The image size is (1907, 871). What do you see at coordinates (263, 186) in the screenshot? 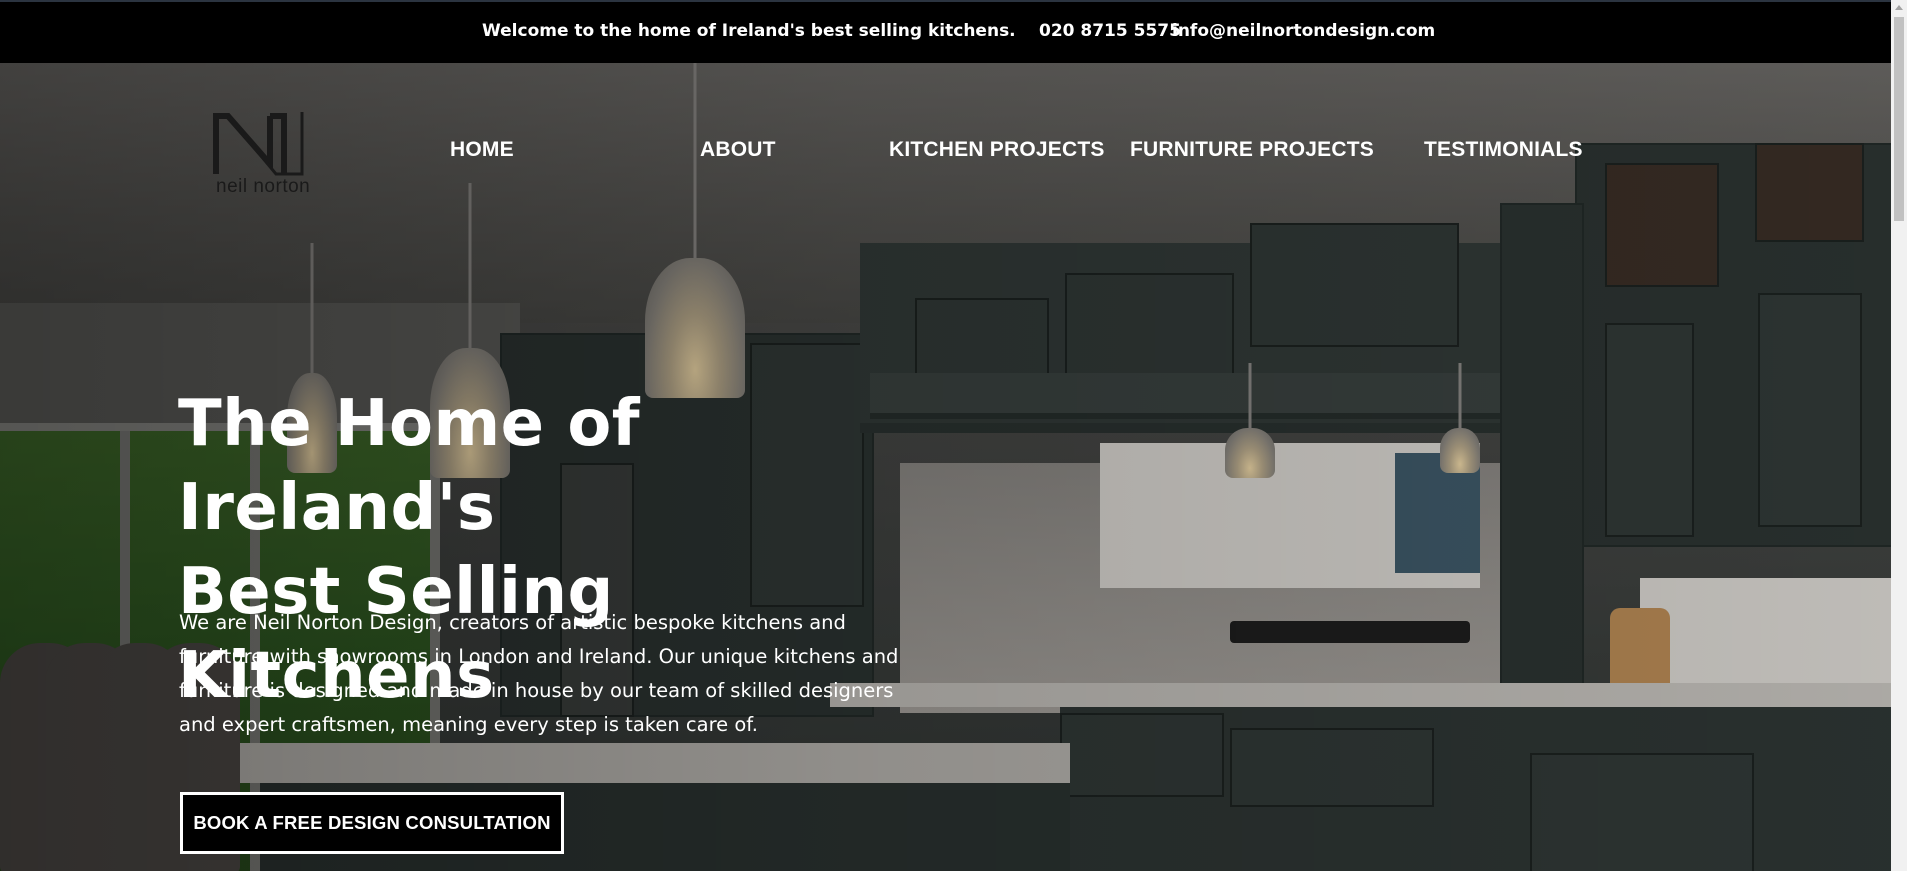
I see `logo-wordmark: neil norton` at bounding box center [263, 186].